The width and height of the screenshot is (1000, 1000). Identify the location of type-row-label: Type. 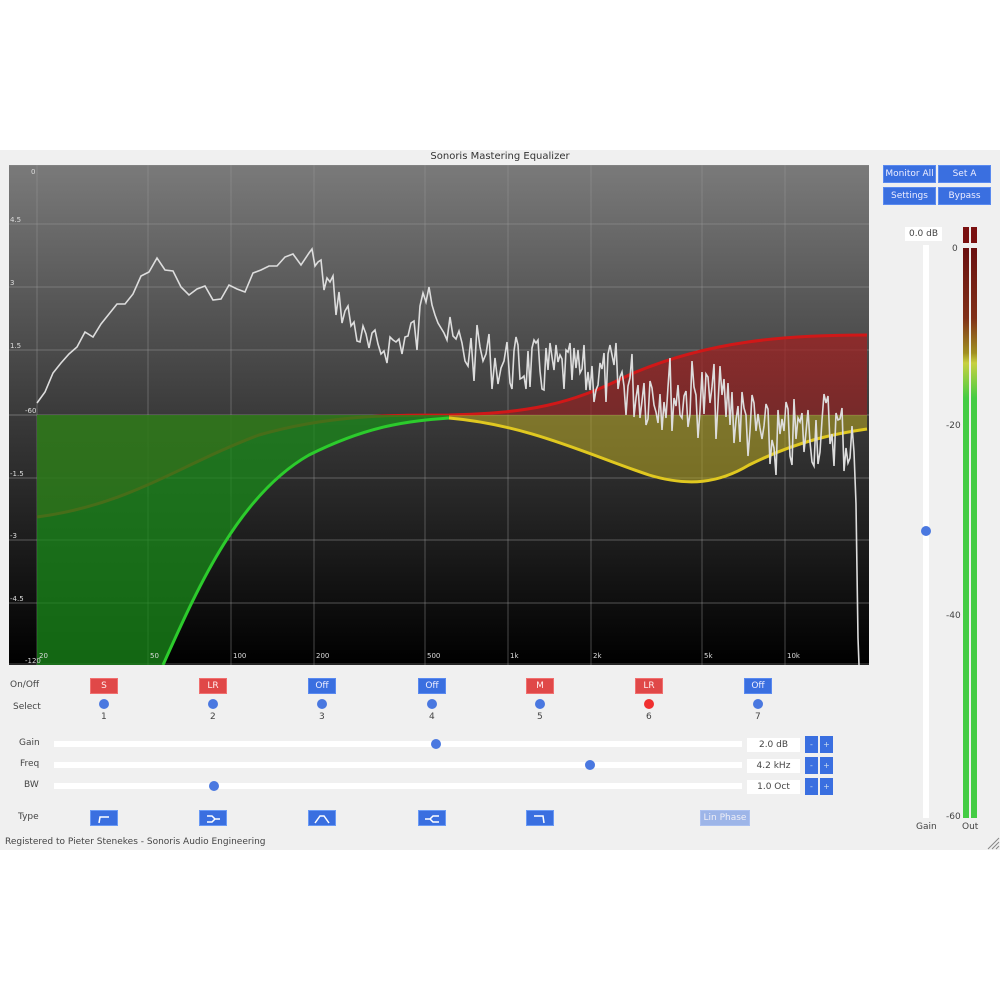
(28, 817).